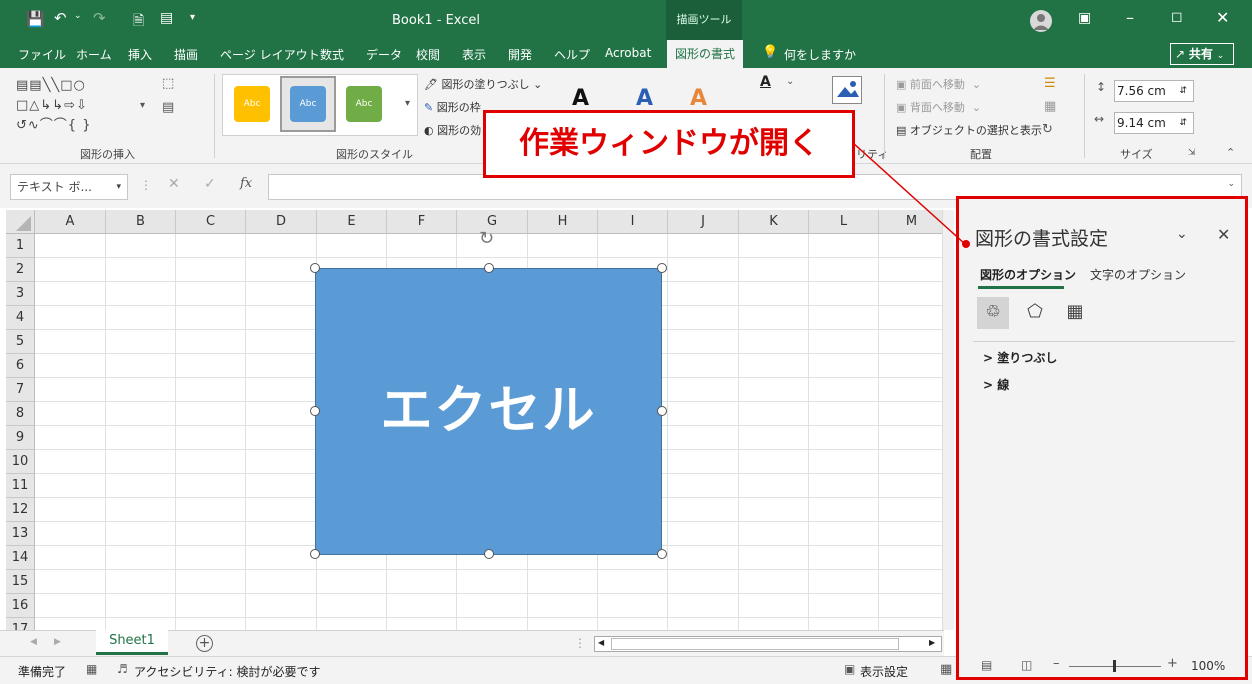  What do you see at coordinates (1172, 663) in the screenshot?
I see `zoom-in-icon: +` at bounding box center [1172, 663].